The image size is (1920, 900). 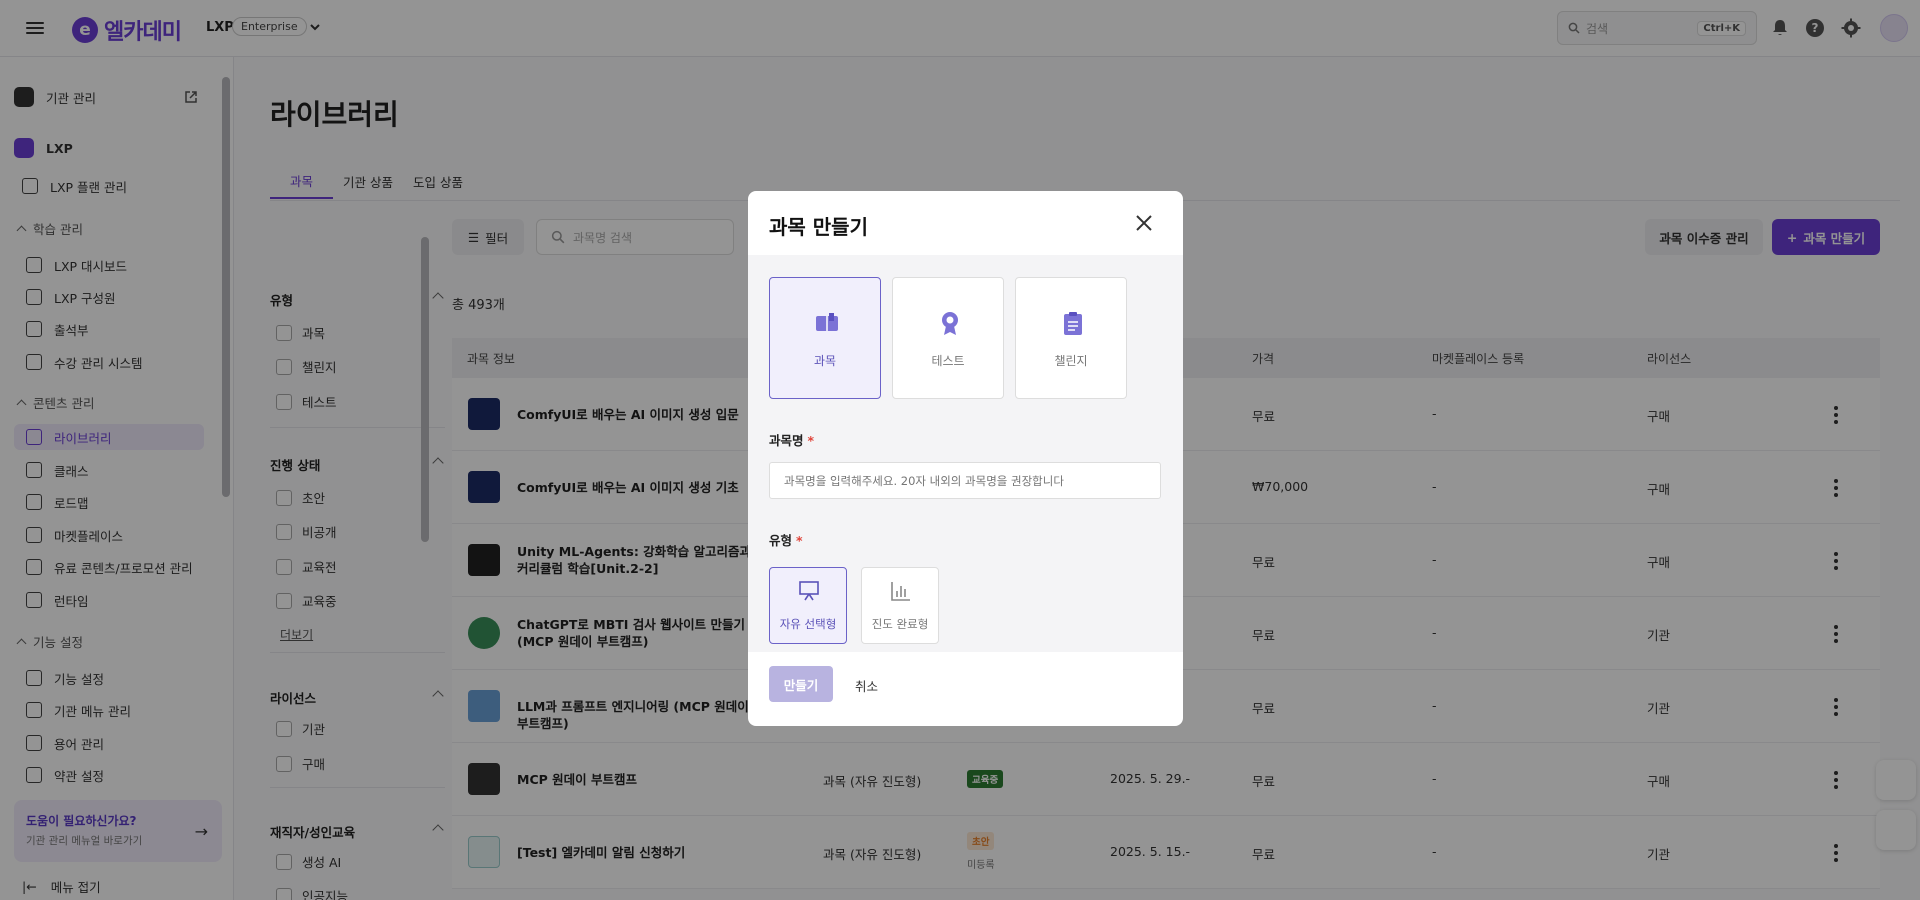 What do you see at coordinates (965, 480) in the screenshot?
I see `course-name-input` at bounding box center [965, 480].